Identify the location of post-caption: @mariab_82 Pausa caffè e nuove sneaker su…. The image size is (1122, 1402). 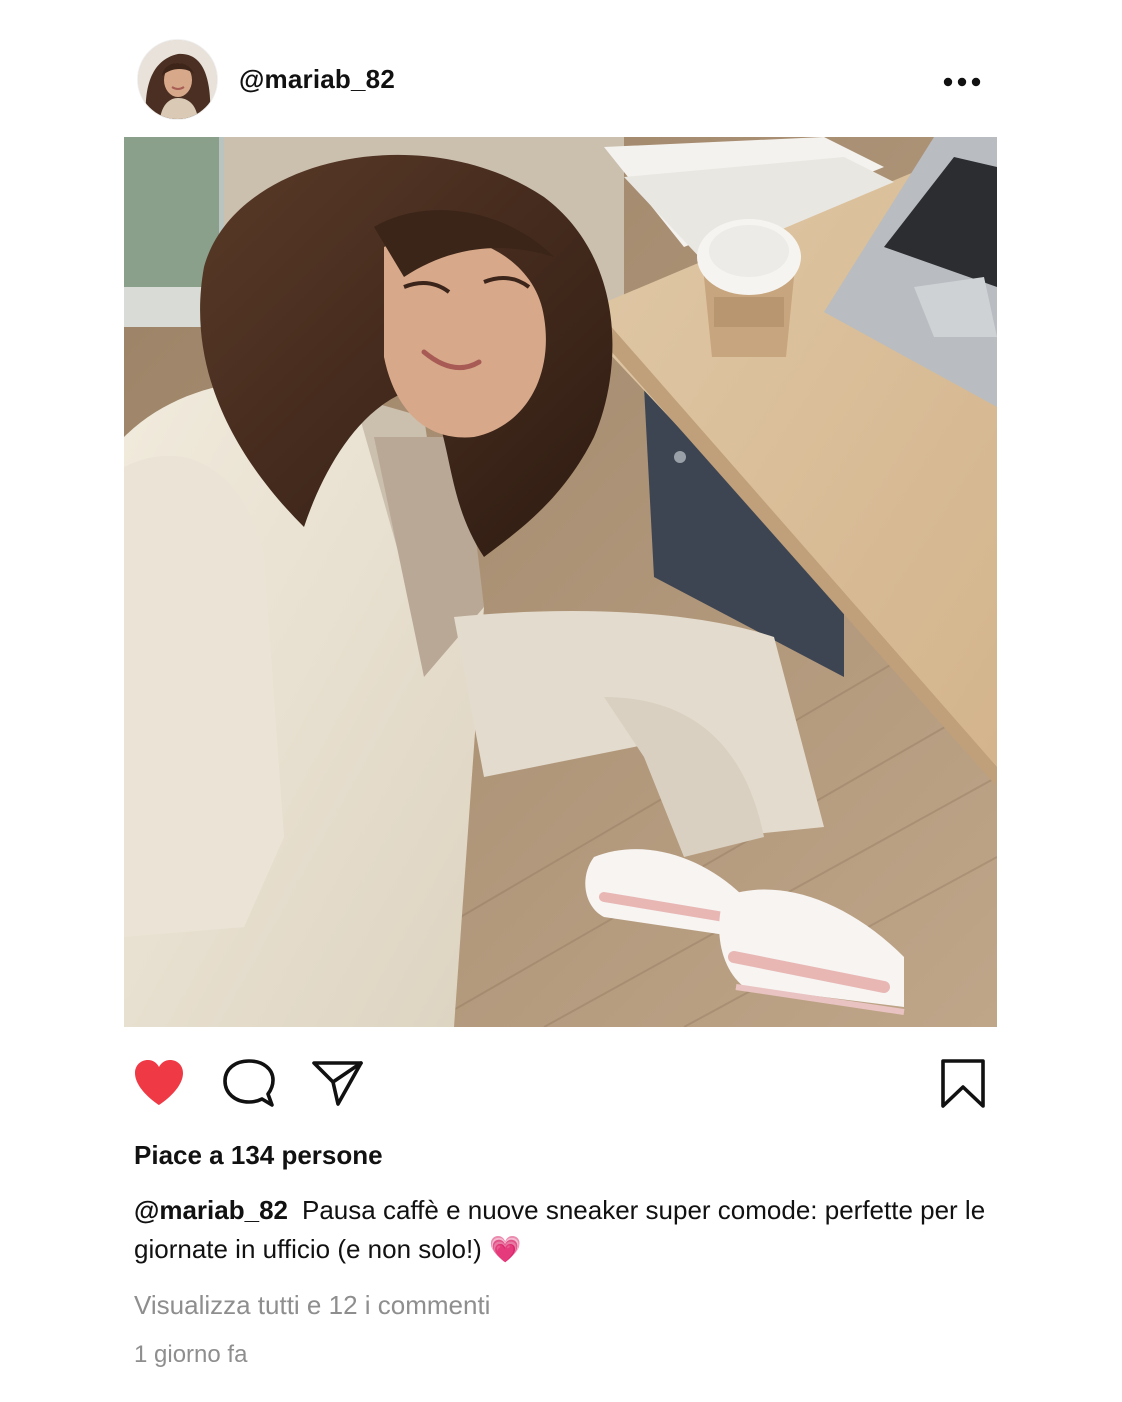
(564, 1230).